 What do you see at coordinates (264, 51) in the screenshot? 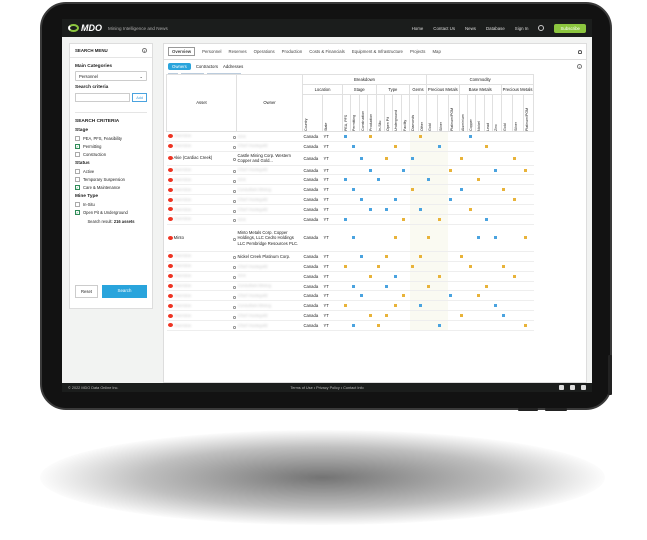
I see `tab-operations: Operations` at bounding box center [264, 51].